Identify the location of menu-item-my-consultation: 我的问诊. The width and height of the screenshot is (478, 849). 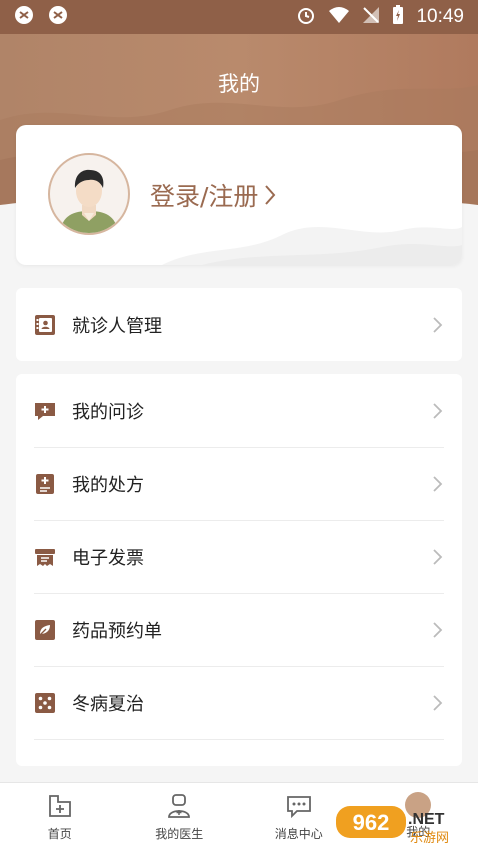
(239, 410).